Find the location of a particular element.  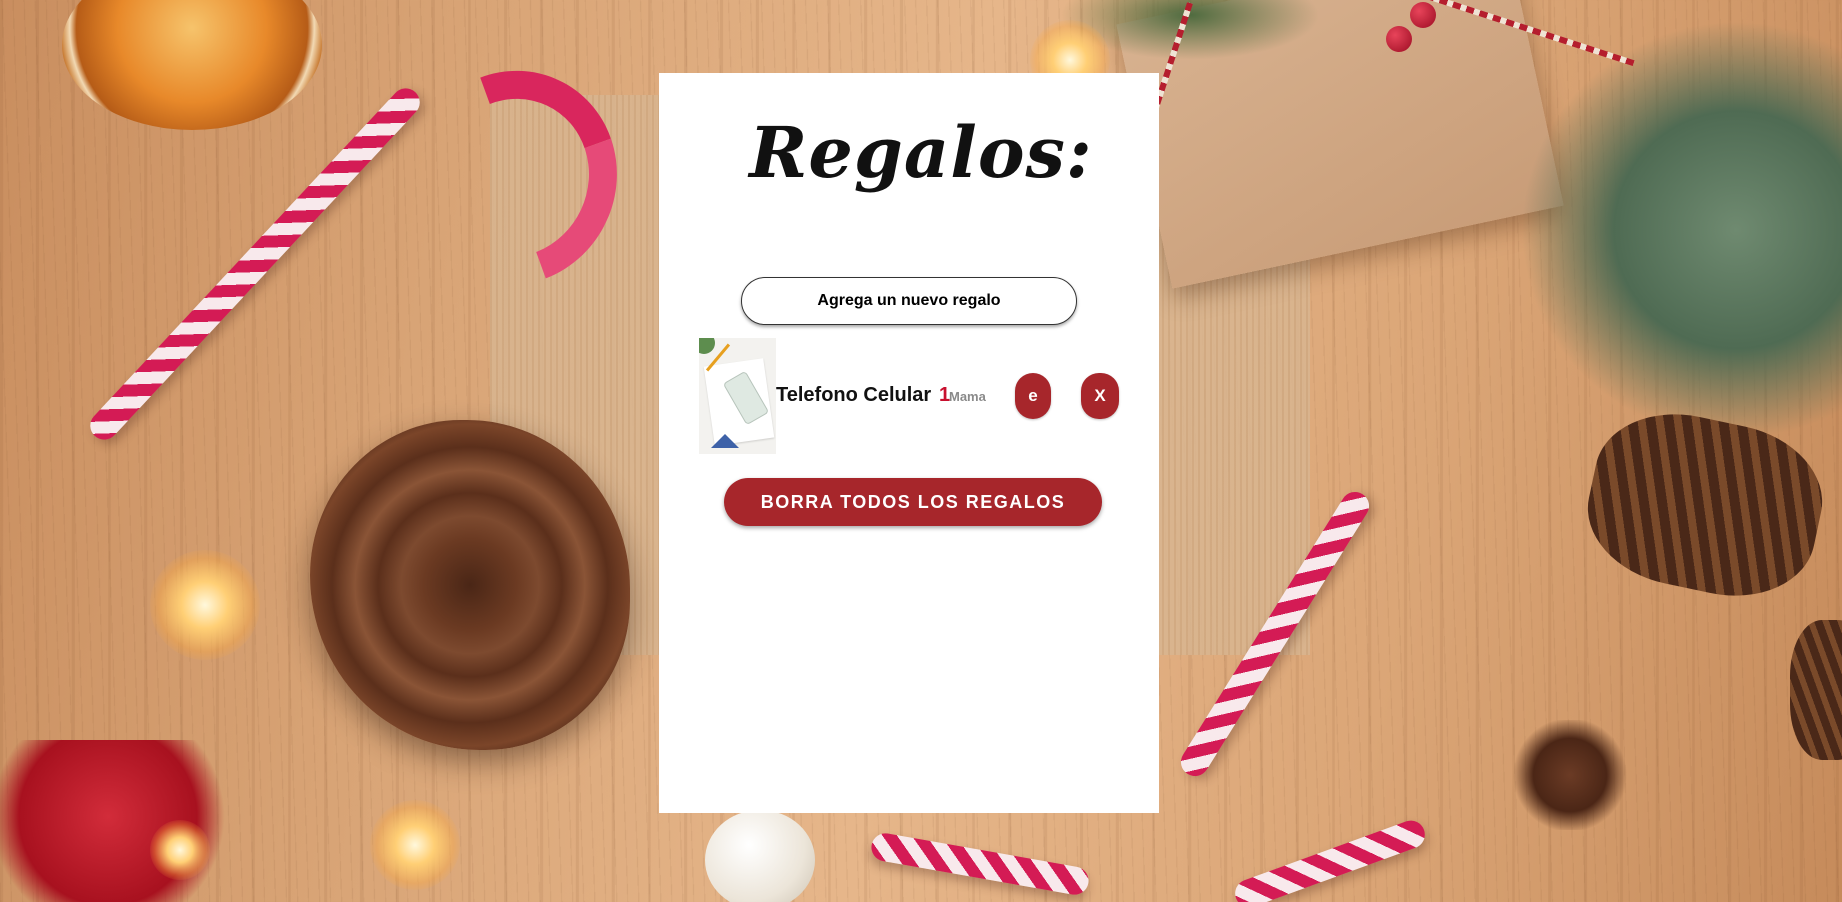

fir-branch-decoration is located at coordinates (1681, 230).